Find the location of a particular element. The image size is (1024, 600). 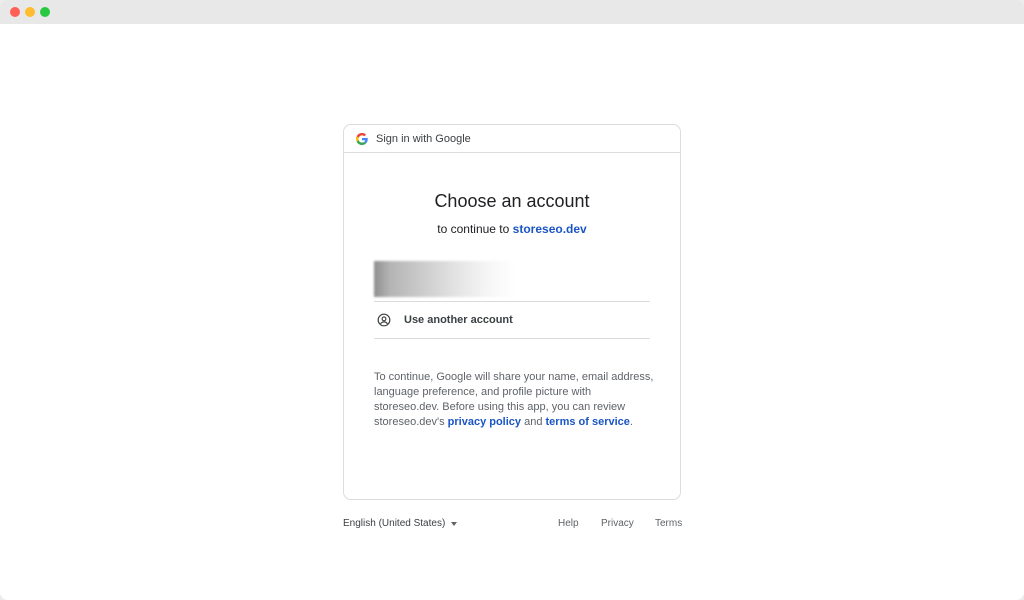

zoom-window-button is located at coordinates (45, 12).